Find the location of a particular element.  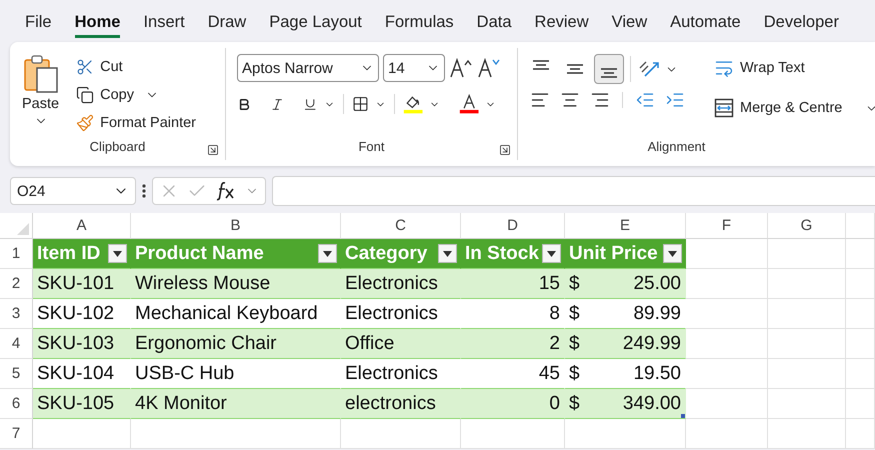

header-label: Unit Price is located at coordinates (613, 253).